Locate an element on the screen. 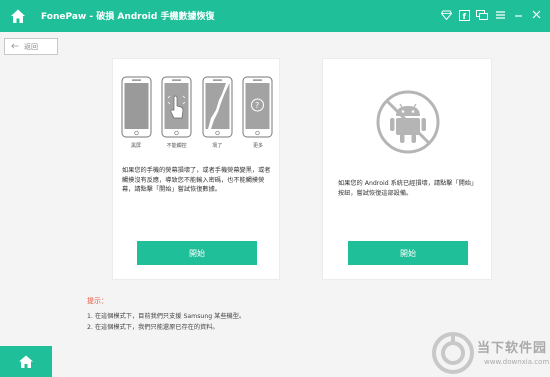 This screenshot has height=377, width=550. close-icon is located at coordinates (536, 15).